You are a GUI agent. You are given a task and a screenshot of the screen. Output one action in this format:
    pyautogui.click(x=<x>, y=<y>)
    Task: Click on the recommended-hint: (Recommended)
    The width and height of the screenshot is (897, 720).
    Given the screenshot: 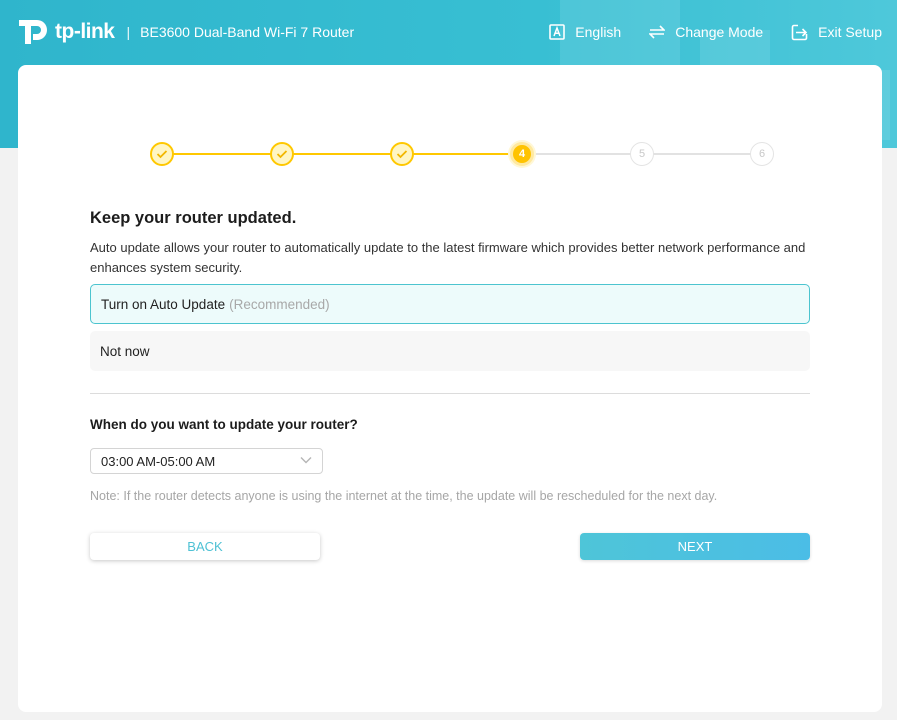 What is the action you would take?
    pyautogui.click(x=279, y=304)
    